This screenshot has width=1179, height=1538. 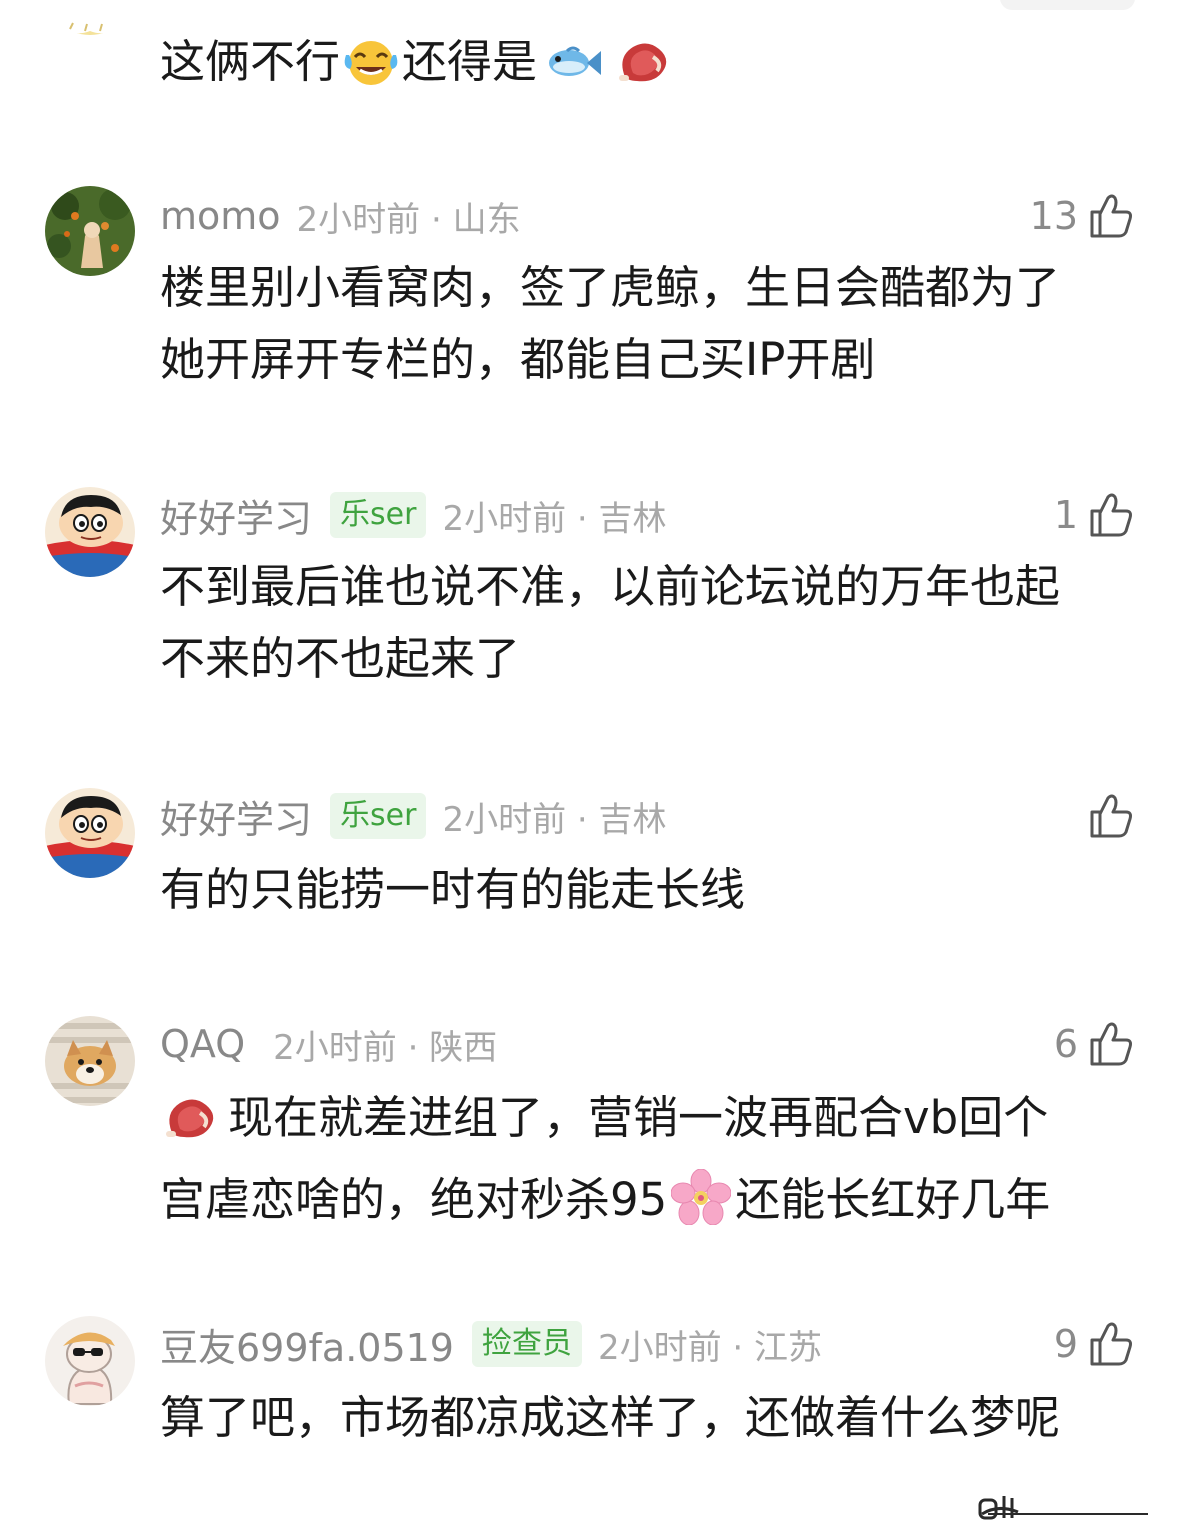 What do you see at coordinates (610, 586) in the screenshot?
I see `comment-line: 不到最后谁也说不准，以前论坛说的万年也起` at bounding box center [610, 586].